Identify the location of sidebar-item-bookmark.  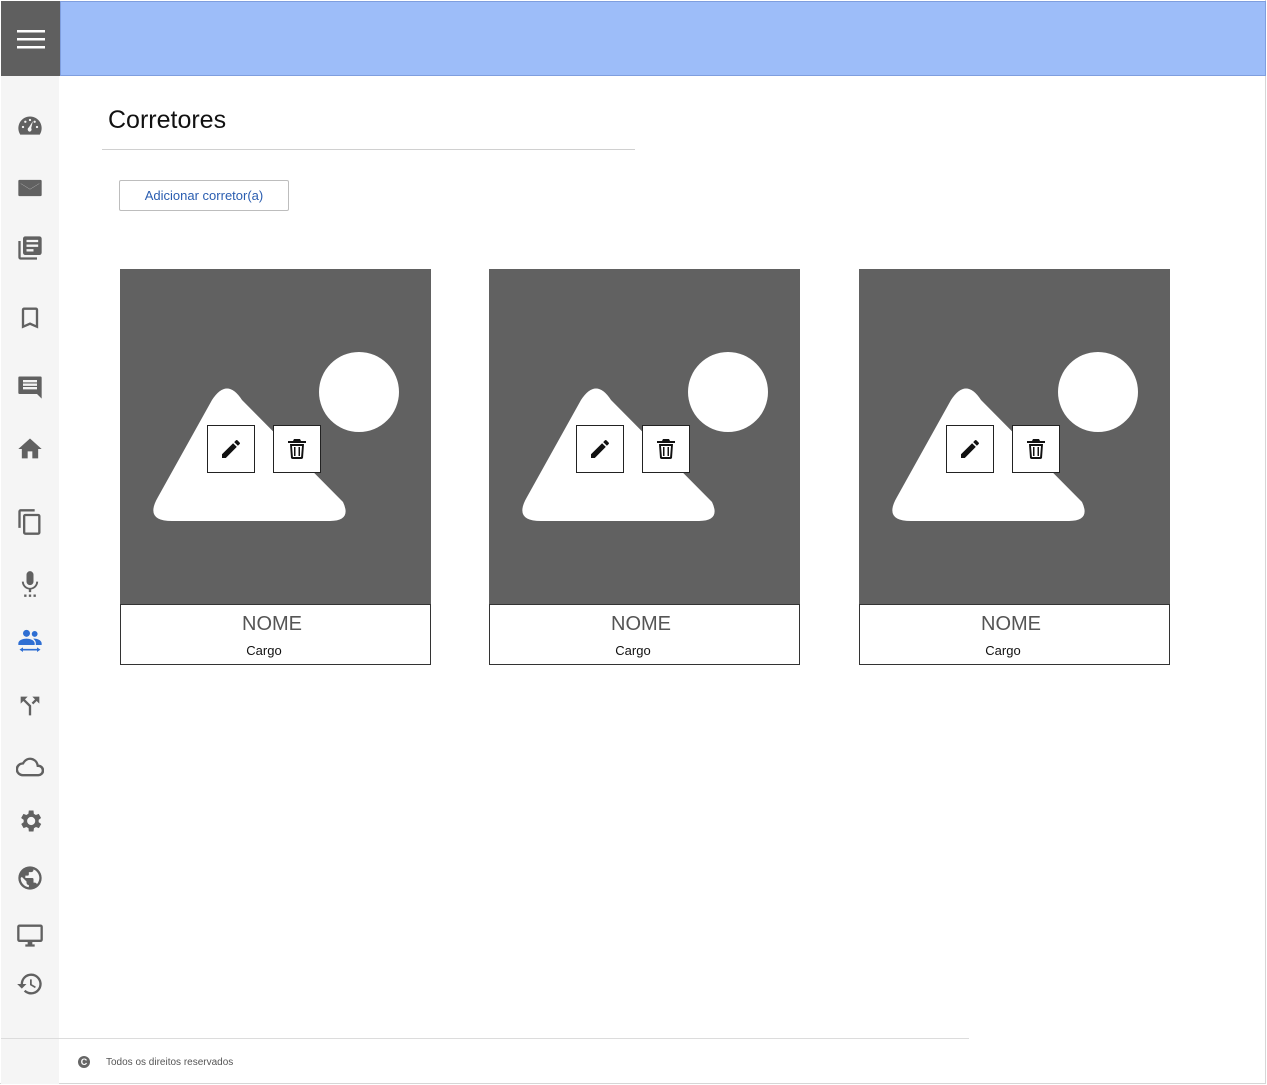
(30, 318).